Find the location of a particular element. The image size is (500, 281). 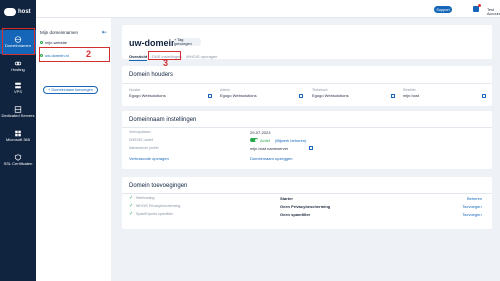

cloud-logo-icon is located at coordinates (10, 12).